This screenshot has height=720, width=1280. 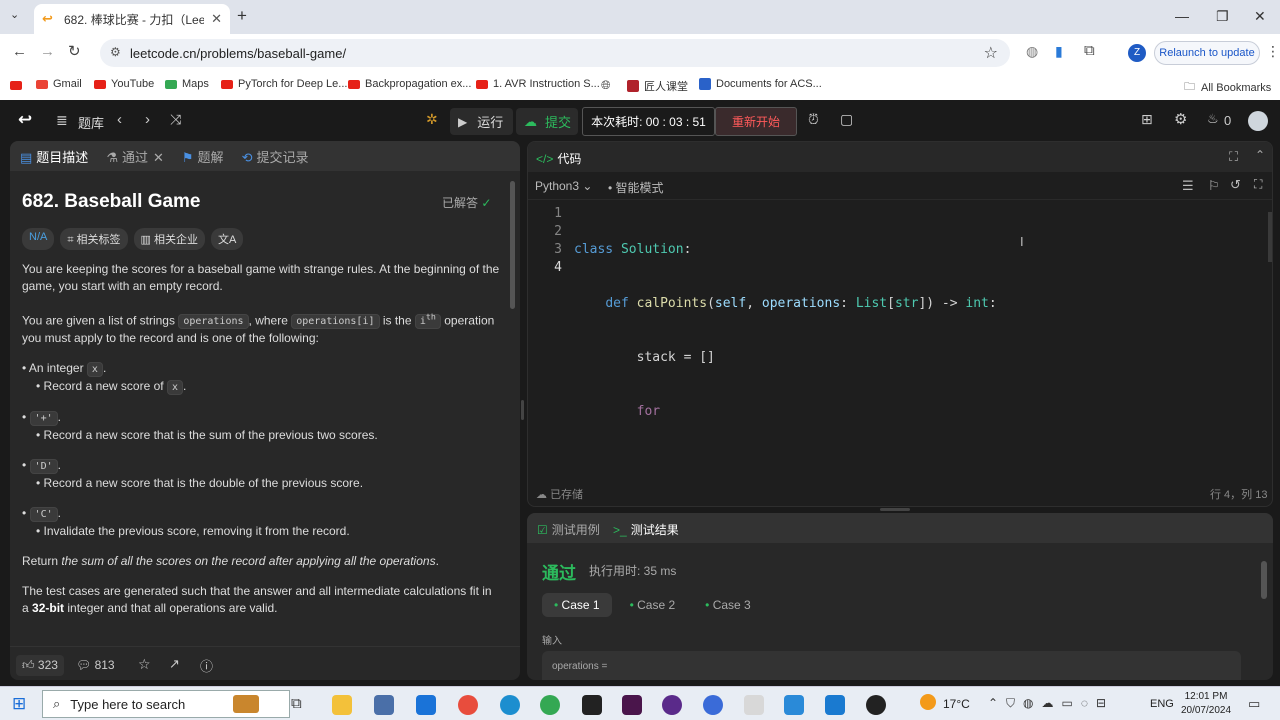 What do you see at coordinates (384, 705) in the screenshot?
I see `store-icon` at bounding box center [384, 705].